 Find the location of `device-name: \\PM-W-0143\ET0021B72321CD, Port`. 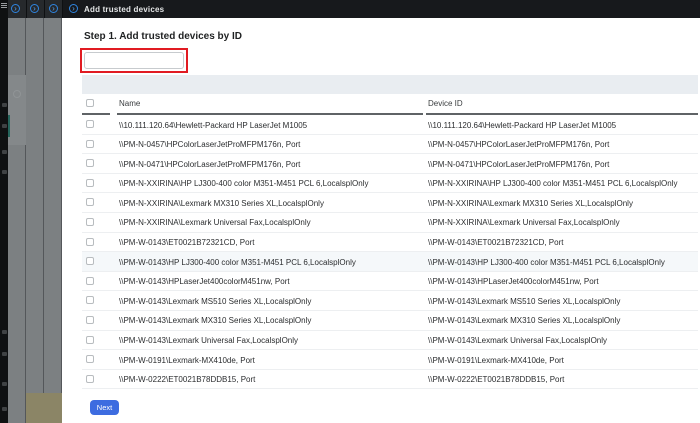

device-name: \\PM-W-0143\ET0021B72321CD, Port is located at coordinates (187, 243).